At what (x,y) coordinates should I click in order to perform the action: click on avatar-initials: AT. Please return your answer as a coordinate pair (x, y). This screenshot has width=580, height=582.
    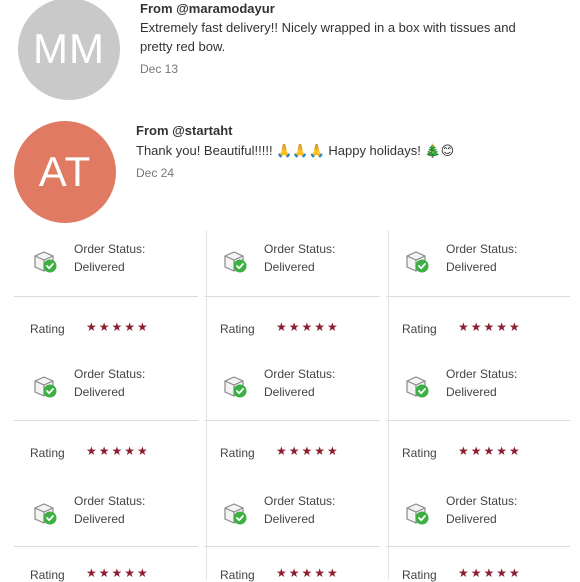
    Looking at the image, I should click on (65, 171).